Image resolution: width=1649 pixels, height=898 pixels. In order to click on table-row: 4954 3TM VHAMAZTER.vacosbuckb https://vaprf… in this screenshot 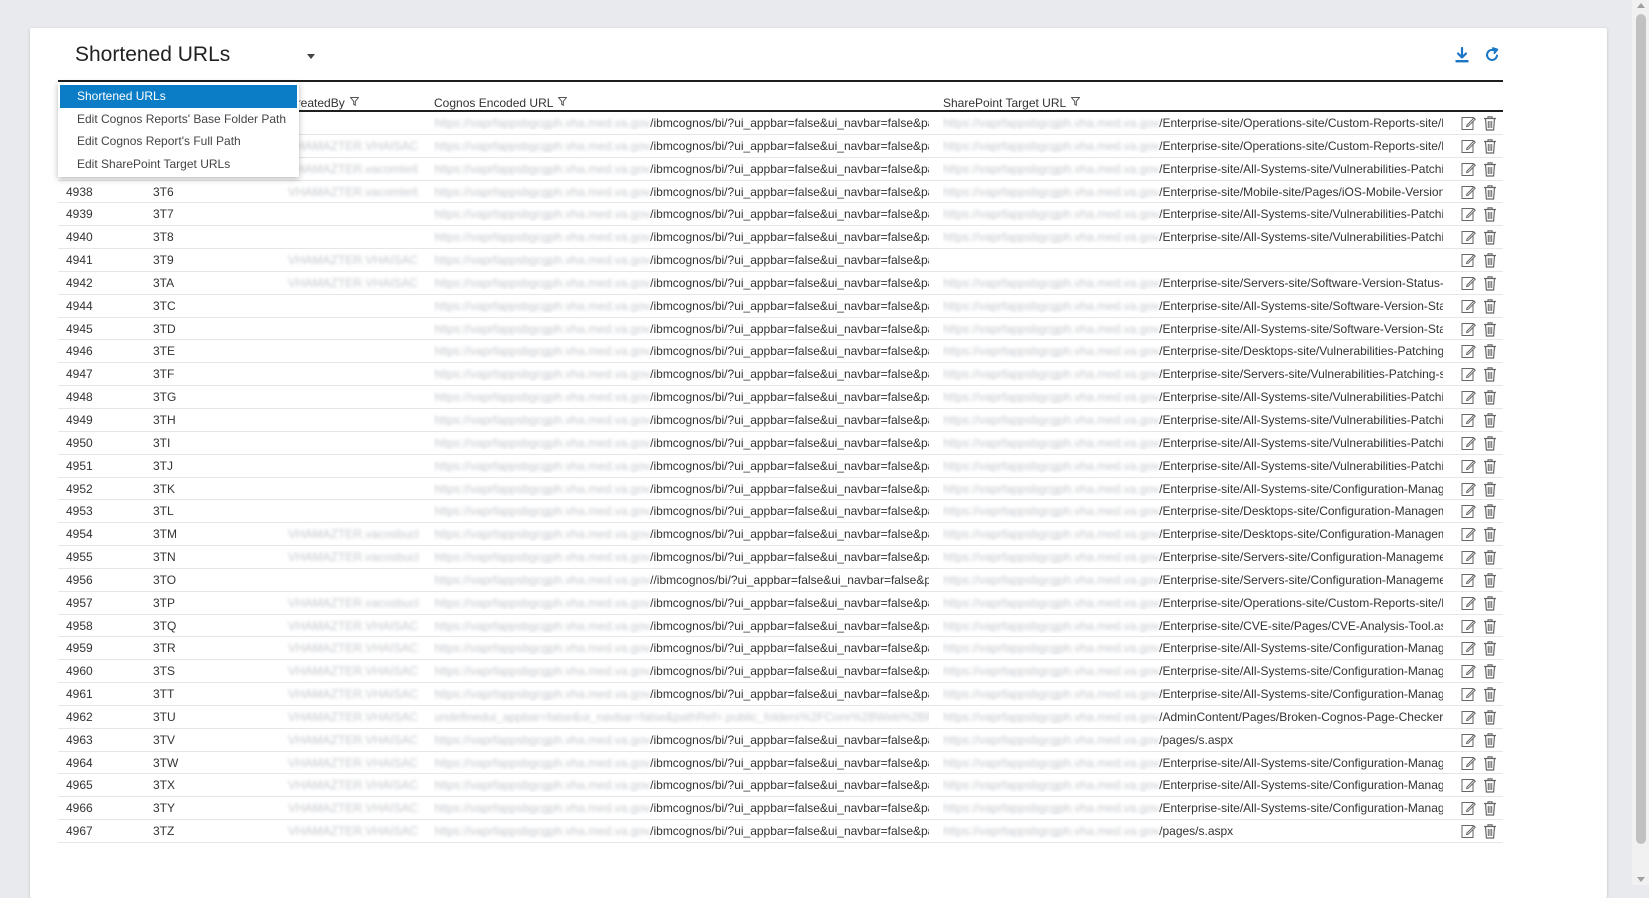, I will do `click(780, 535)`.